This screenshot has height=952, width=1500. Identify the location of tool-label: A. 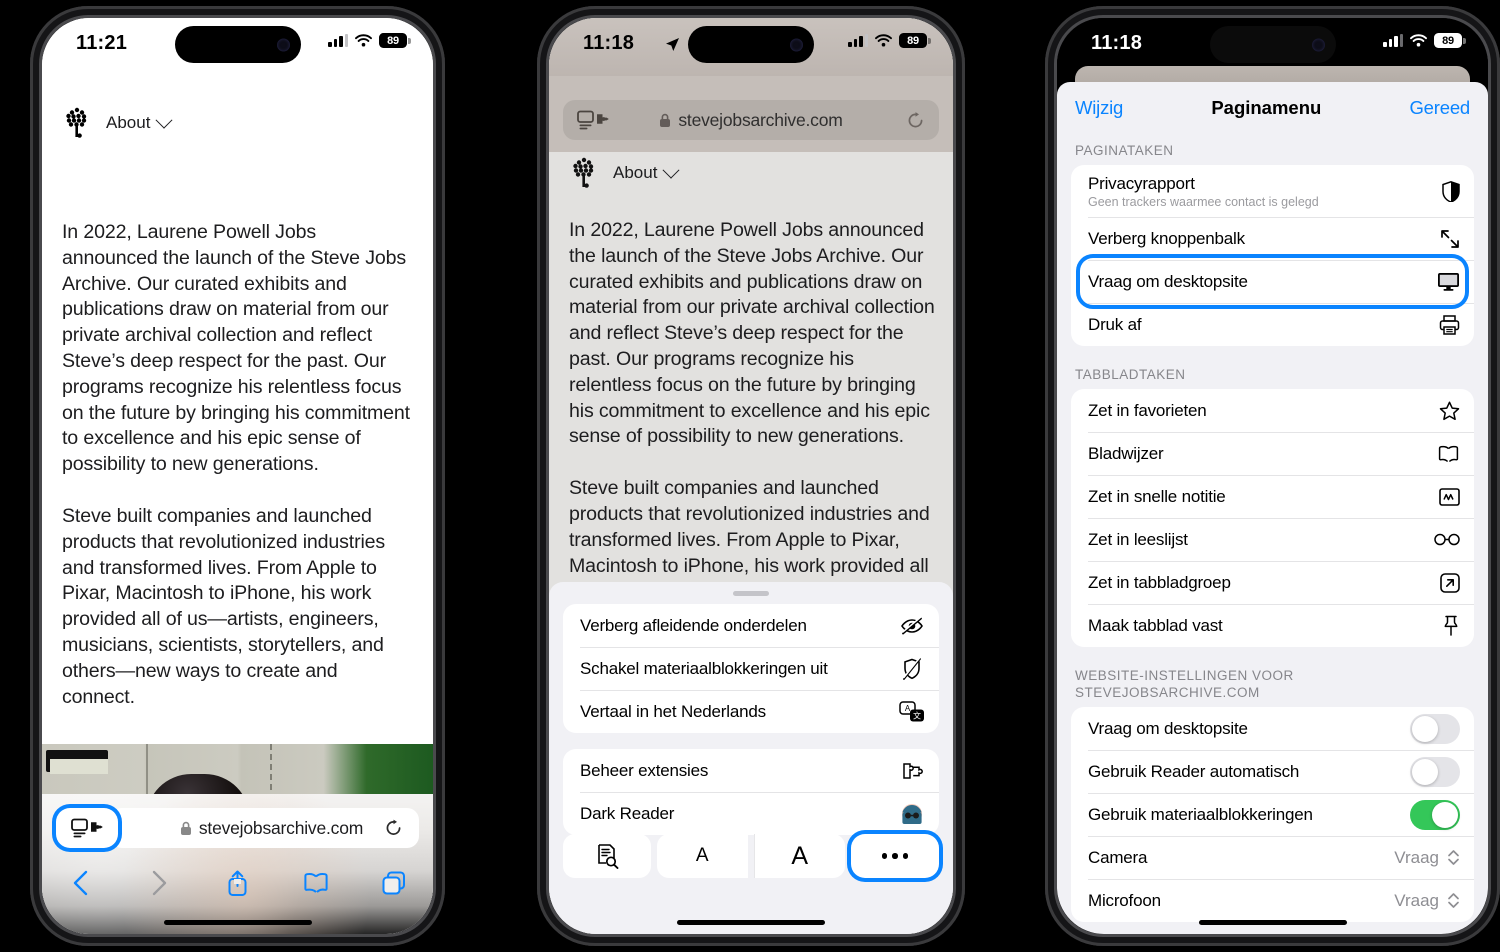
(702, 855).